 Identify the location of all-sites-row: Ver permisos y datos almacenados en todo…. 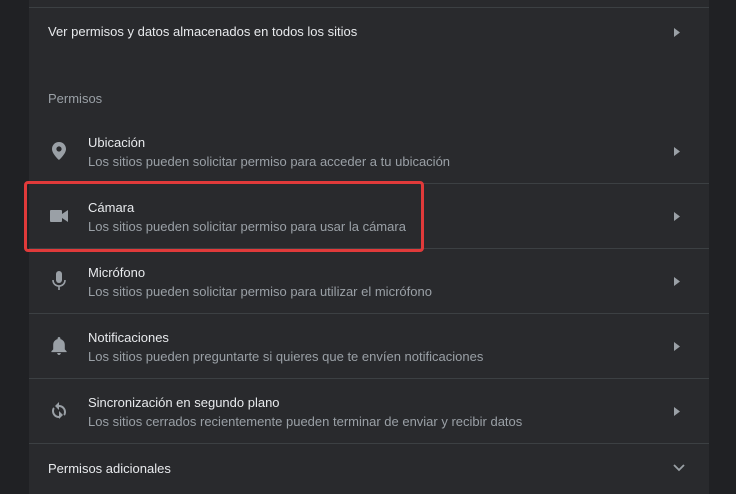
(369, 32).